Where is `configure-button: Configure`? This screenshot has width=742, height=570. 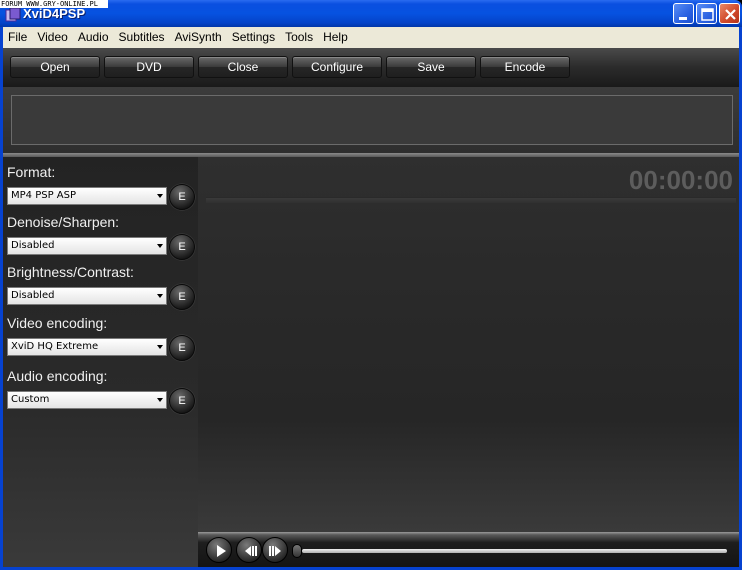 configure-button: Configure is located at coordinates (337, 67).